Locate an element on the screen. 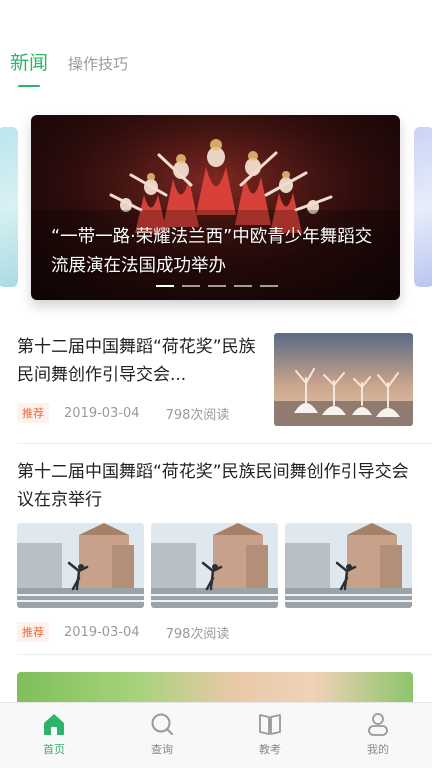 The width and height of the screenshot is (432, 768). nav-exam: 教考 is located at coordinates (270, 735).